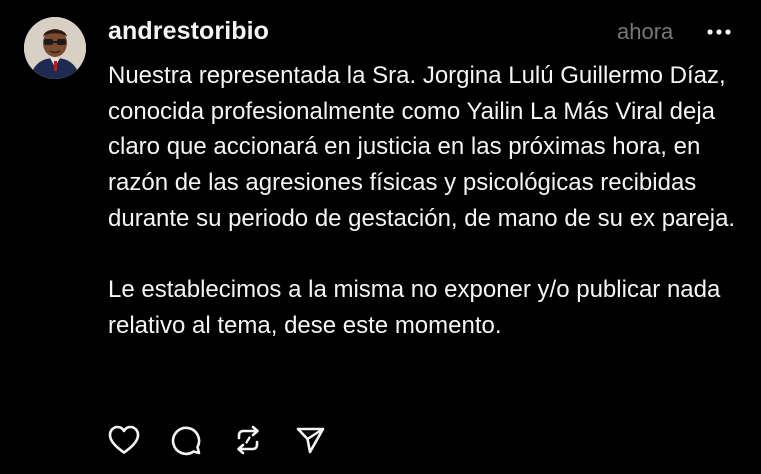 The image size is (761, 474). I want to click on heart-icon, so click(124, 439).